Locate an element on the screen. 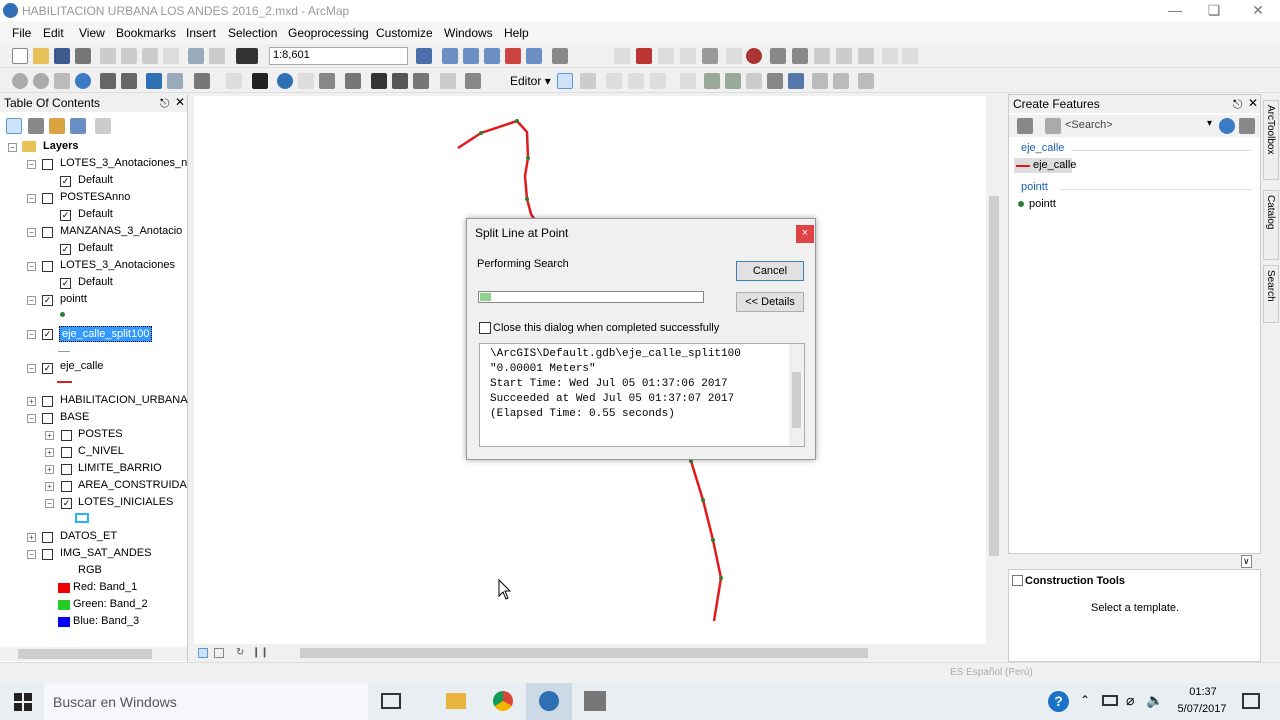 The height and width of the screenshot is (720, 1280). layer-datos-et: DATOS_ET is located at coordinates (88, 536).